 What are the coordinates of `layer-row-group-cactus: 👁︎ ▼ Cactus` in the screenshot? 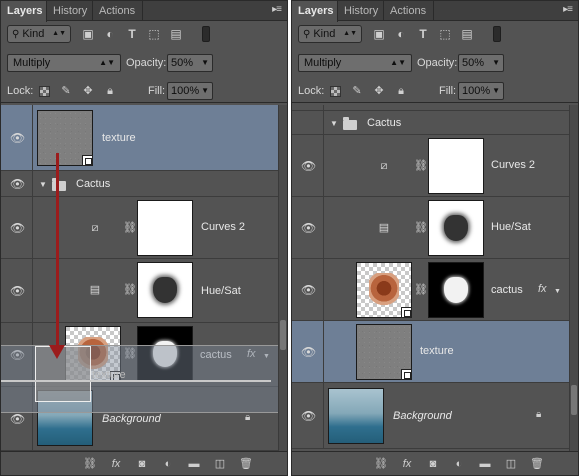 It's located at (144, 184).